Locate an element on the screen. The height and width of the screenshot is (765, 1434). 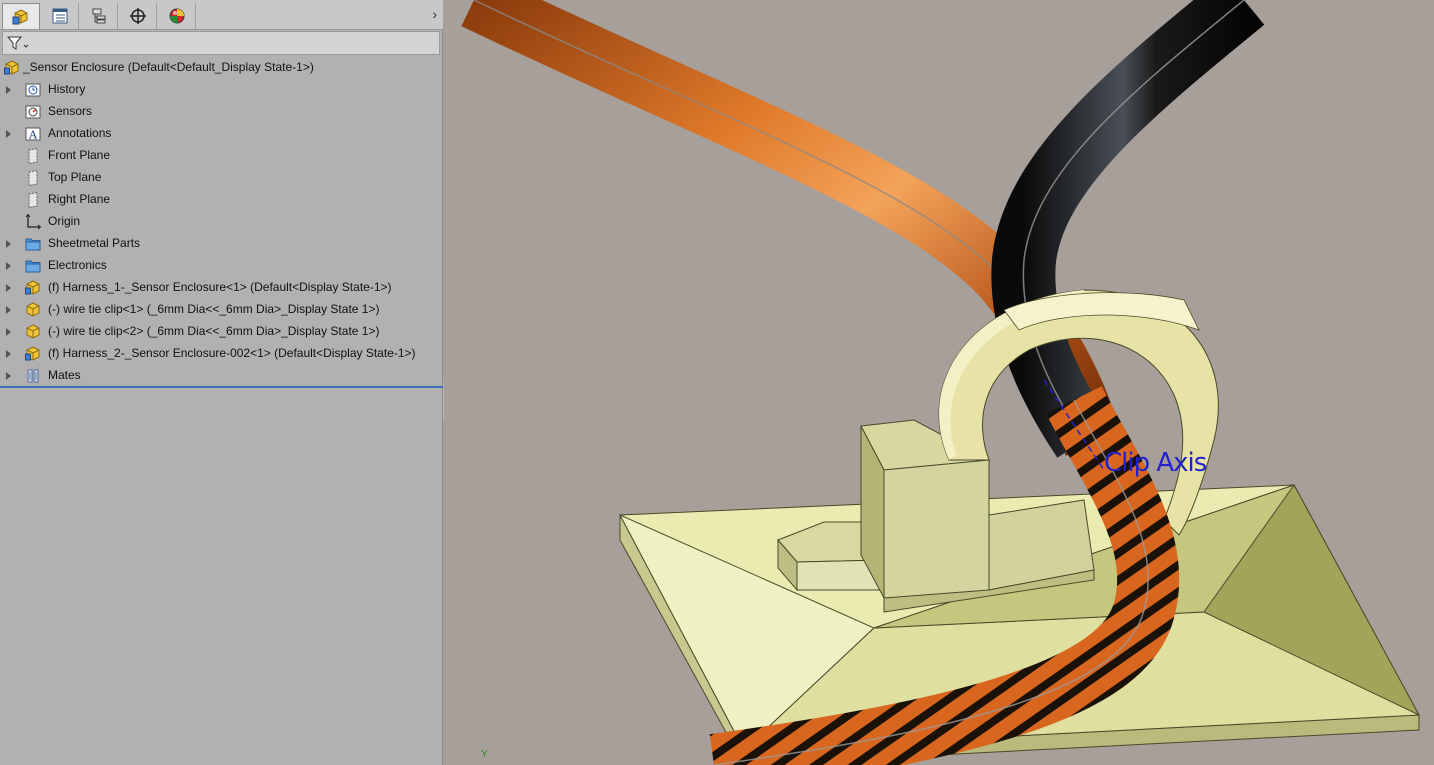
mates-icon is located at coordinates (33, 376).